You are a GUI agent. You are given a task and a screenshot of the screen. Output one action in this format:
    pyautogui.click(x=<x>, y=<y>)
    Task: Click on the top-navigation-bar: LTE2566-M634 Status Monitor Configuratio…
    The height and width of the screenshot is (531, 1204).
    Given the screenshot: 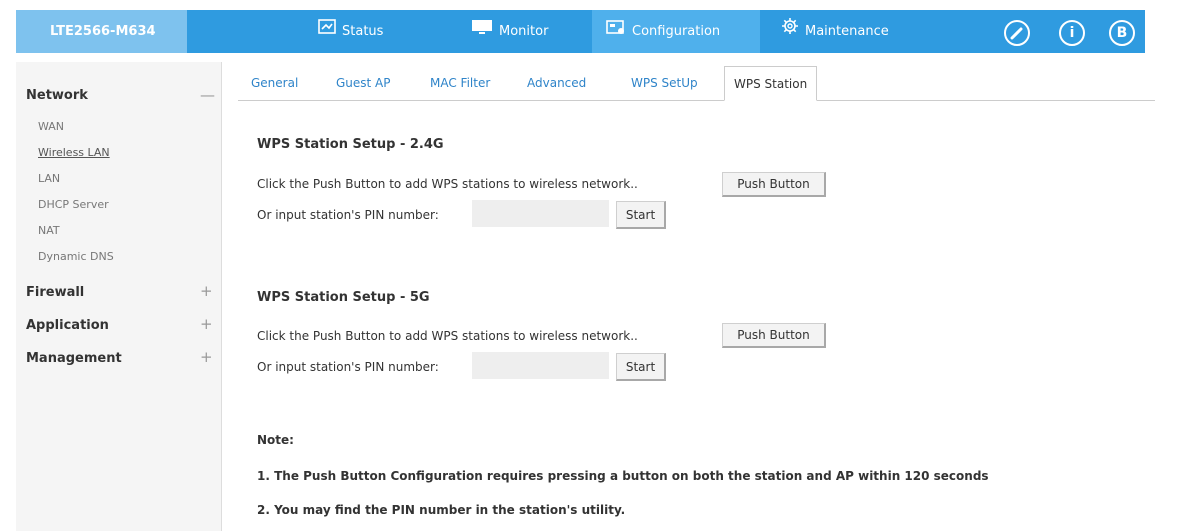 What is the action you would take?
    pyautogui.click(x=602, y=31)
    